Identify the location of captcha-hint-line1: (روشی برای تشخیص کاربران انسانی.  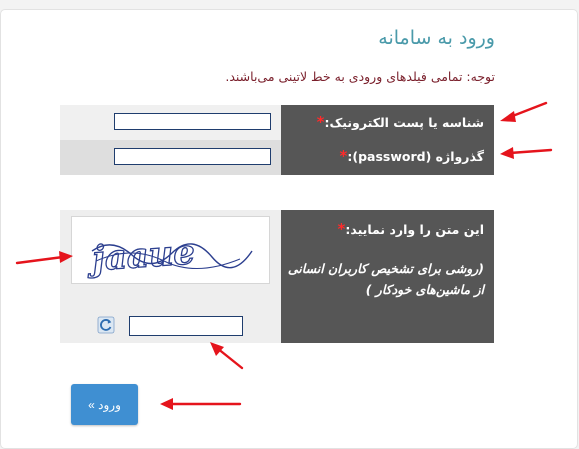
(385, 268).